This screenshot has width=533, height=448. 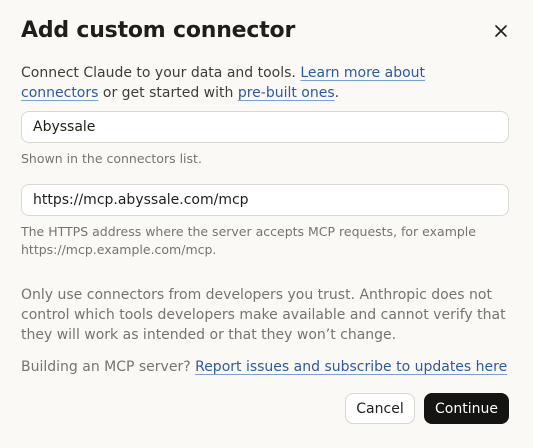 What do you see at coordinates (380, 408) in the screenshot?
I see `cancel-button: Cancel` at bounding box center [380, 408].